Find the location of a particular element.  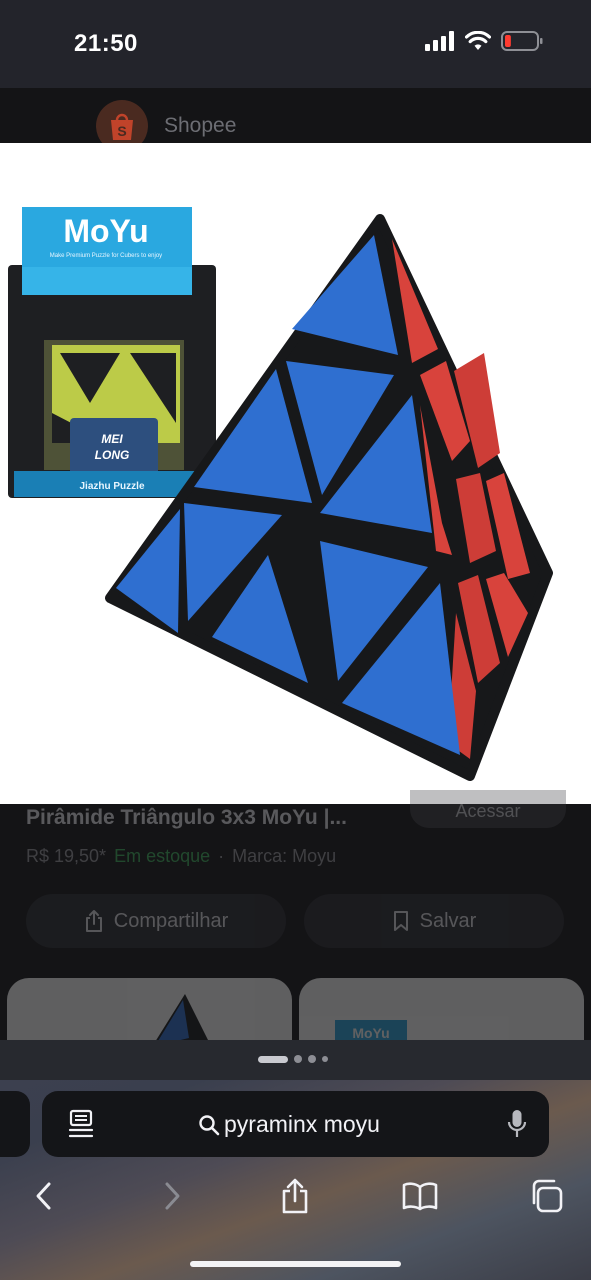

back-chevron-icon is located at coordinates (43, 1196).